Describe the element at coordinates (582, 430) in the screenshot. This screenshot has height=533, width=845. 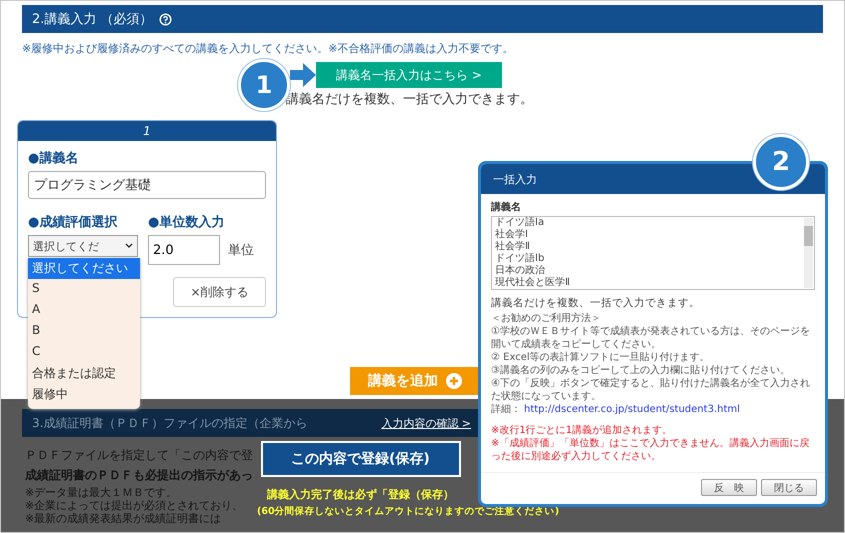
I see `dialog-warning: ※改行1行ごとに1講義が追加されます。` at that location.